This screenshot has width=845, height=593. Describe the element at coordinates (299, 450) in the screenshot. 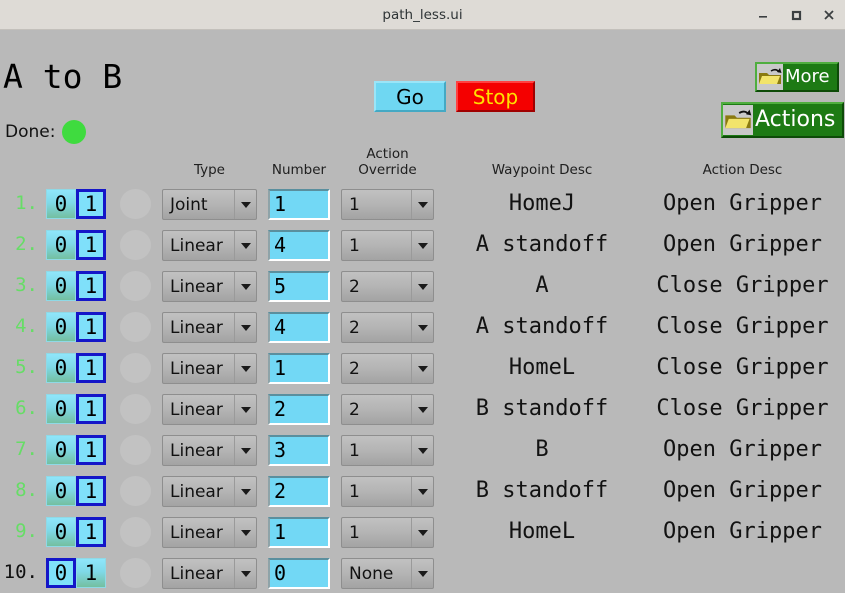

I see `number-input: 3` at that location.